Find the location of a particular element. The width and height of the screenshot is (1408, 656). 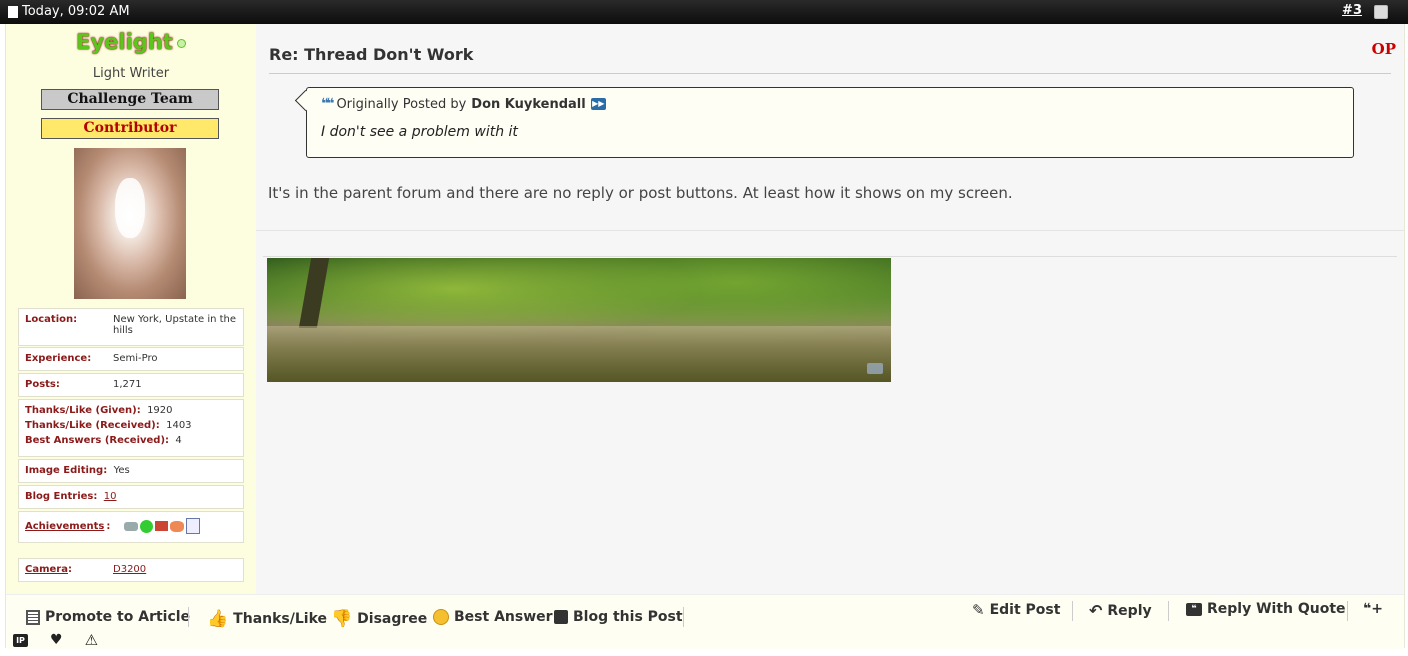

achievement-calendar-icon is located at coordinates (193, 526).